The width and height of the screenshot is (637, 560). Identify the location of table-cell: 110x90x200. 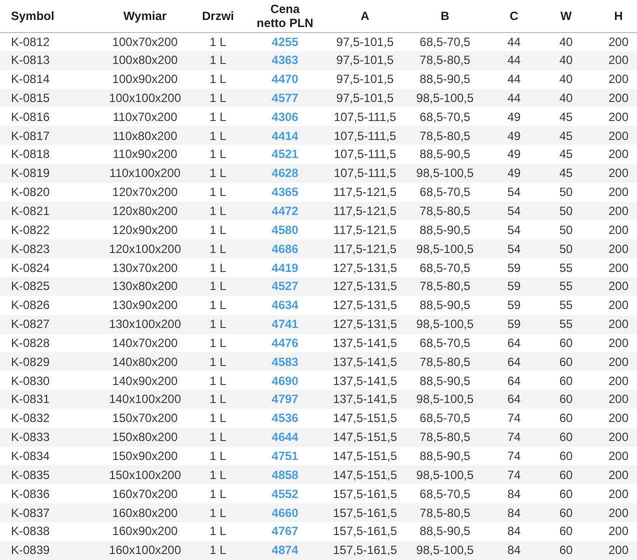
(145, 154).